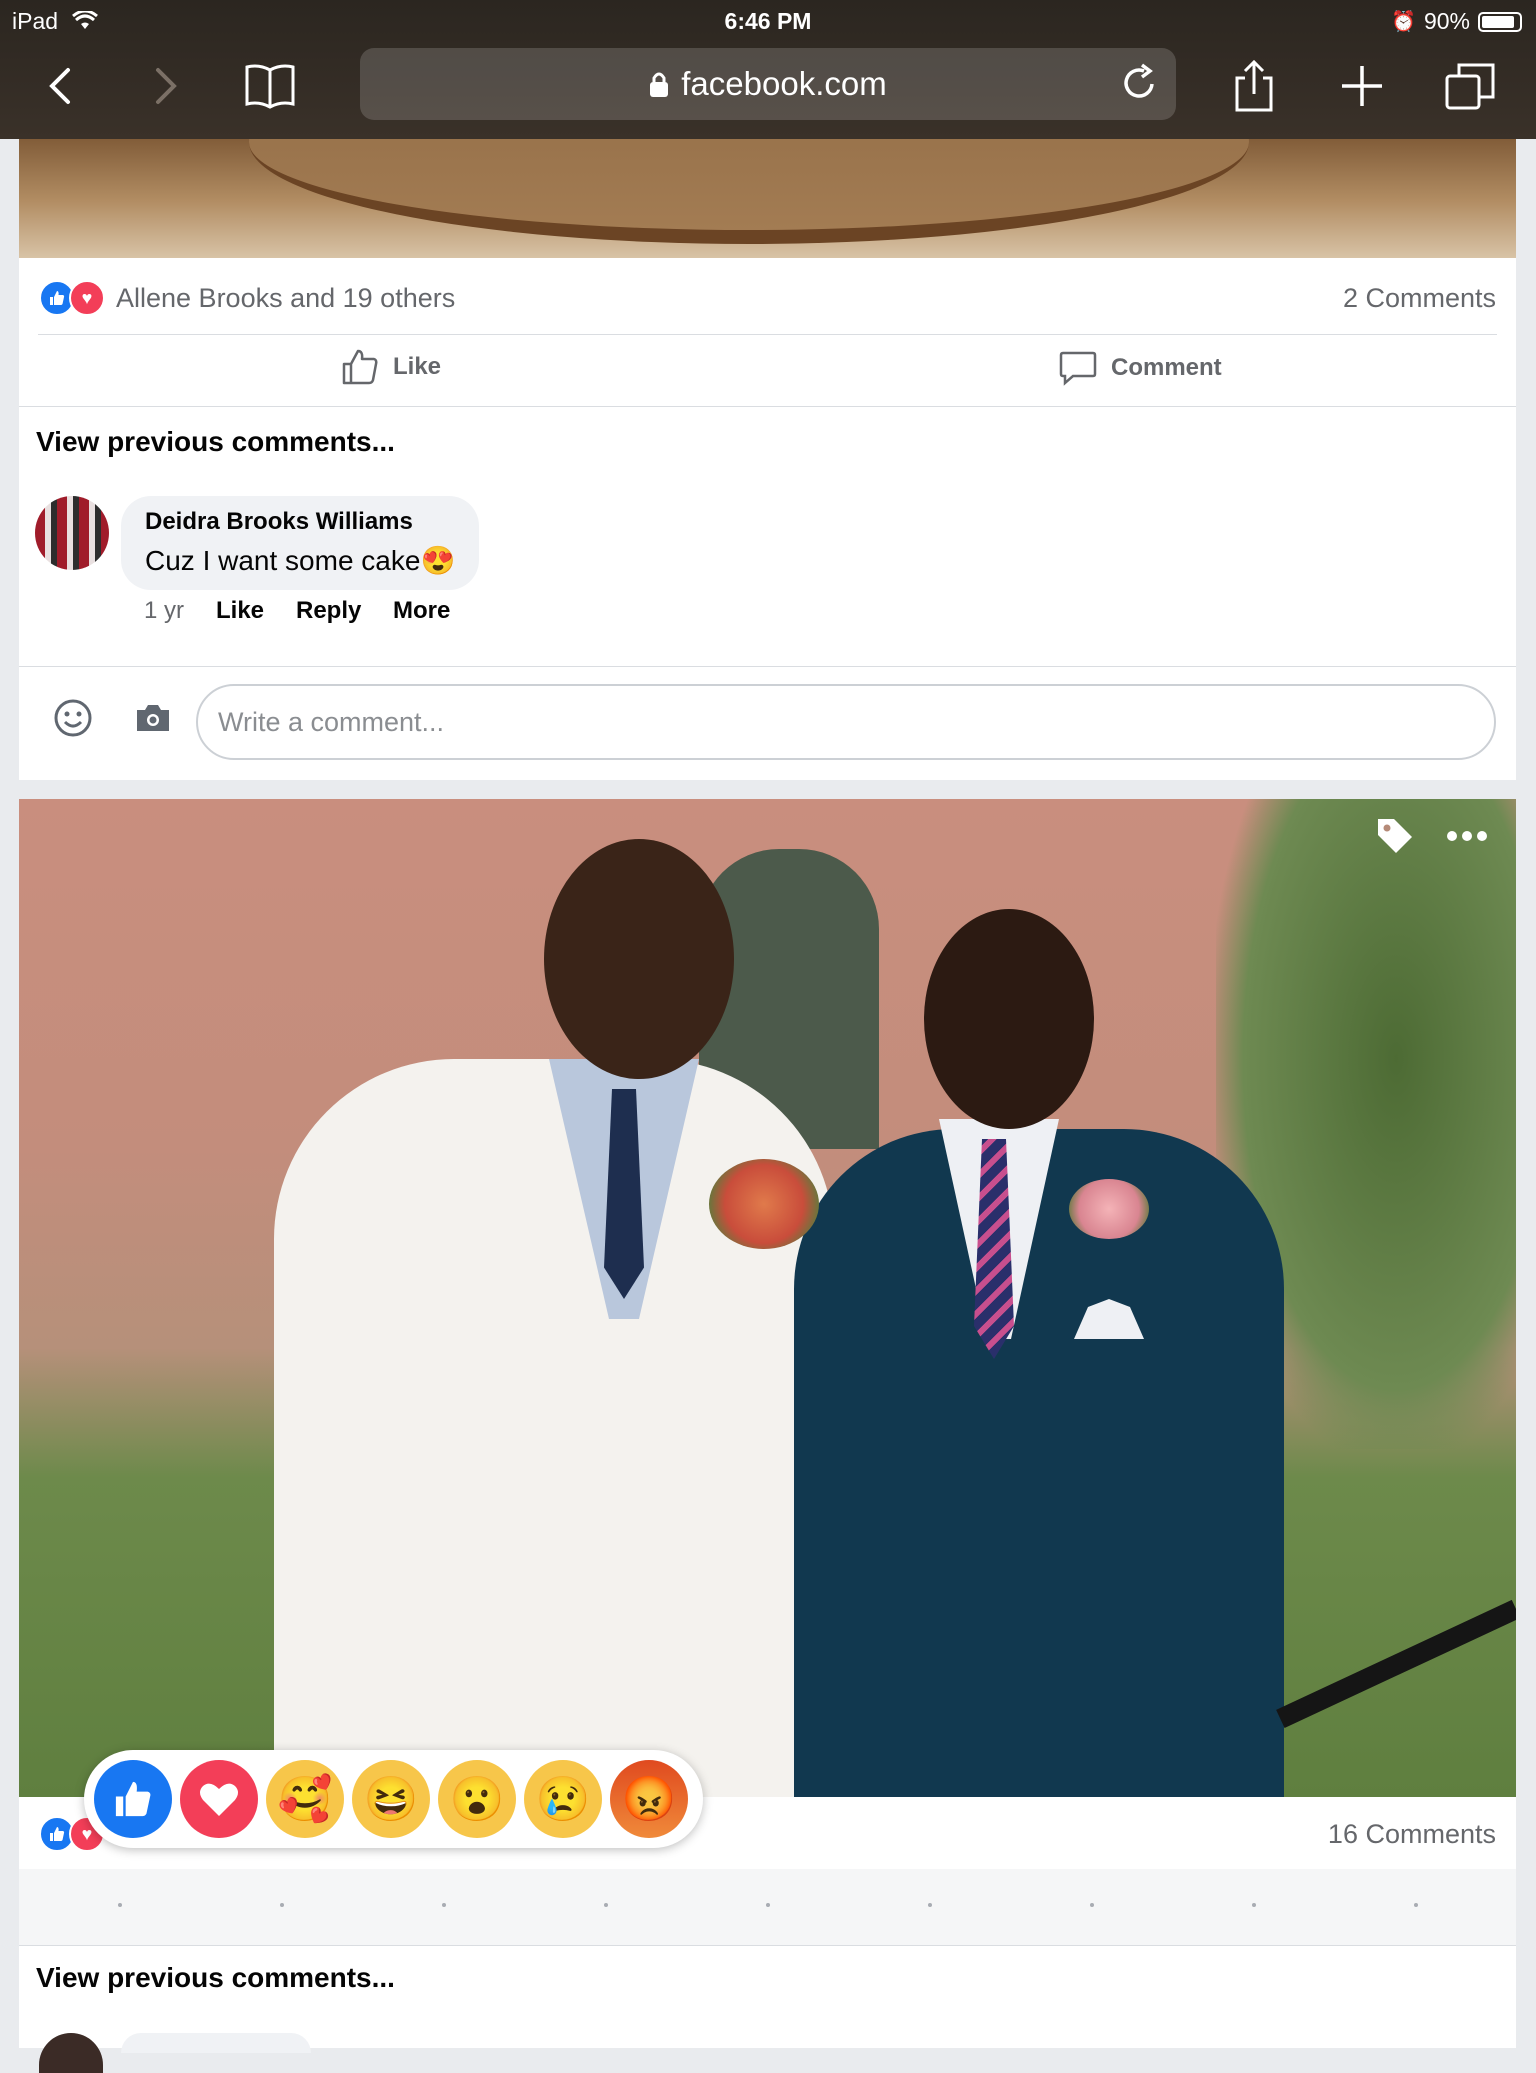 This screenshot has width=1536, height=2073. I want to click on emoji-button, so click(73, 718).